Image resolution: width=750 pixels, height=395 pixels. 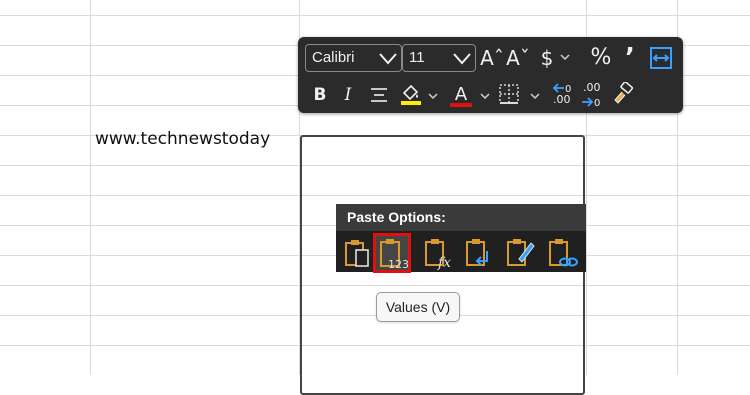 I want to click on paste-formulas-icon: fx, so click(x=438, y=255).